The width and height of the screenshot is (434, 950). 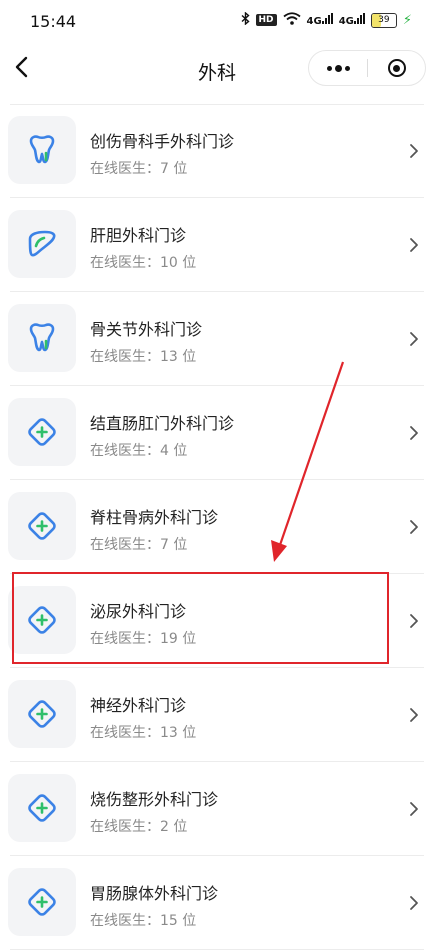 I want to click on battery-label: 39, so click(x=384, y=20).